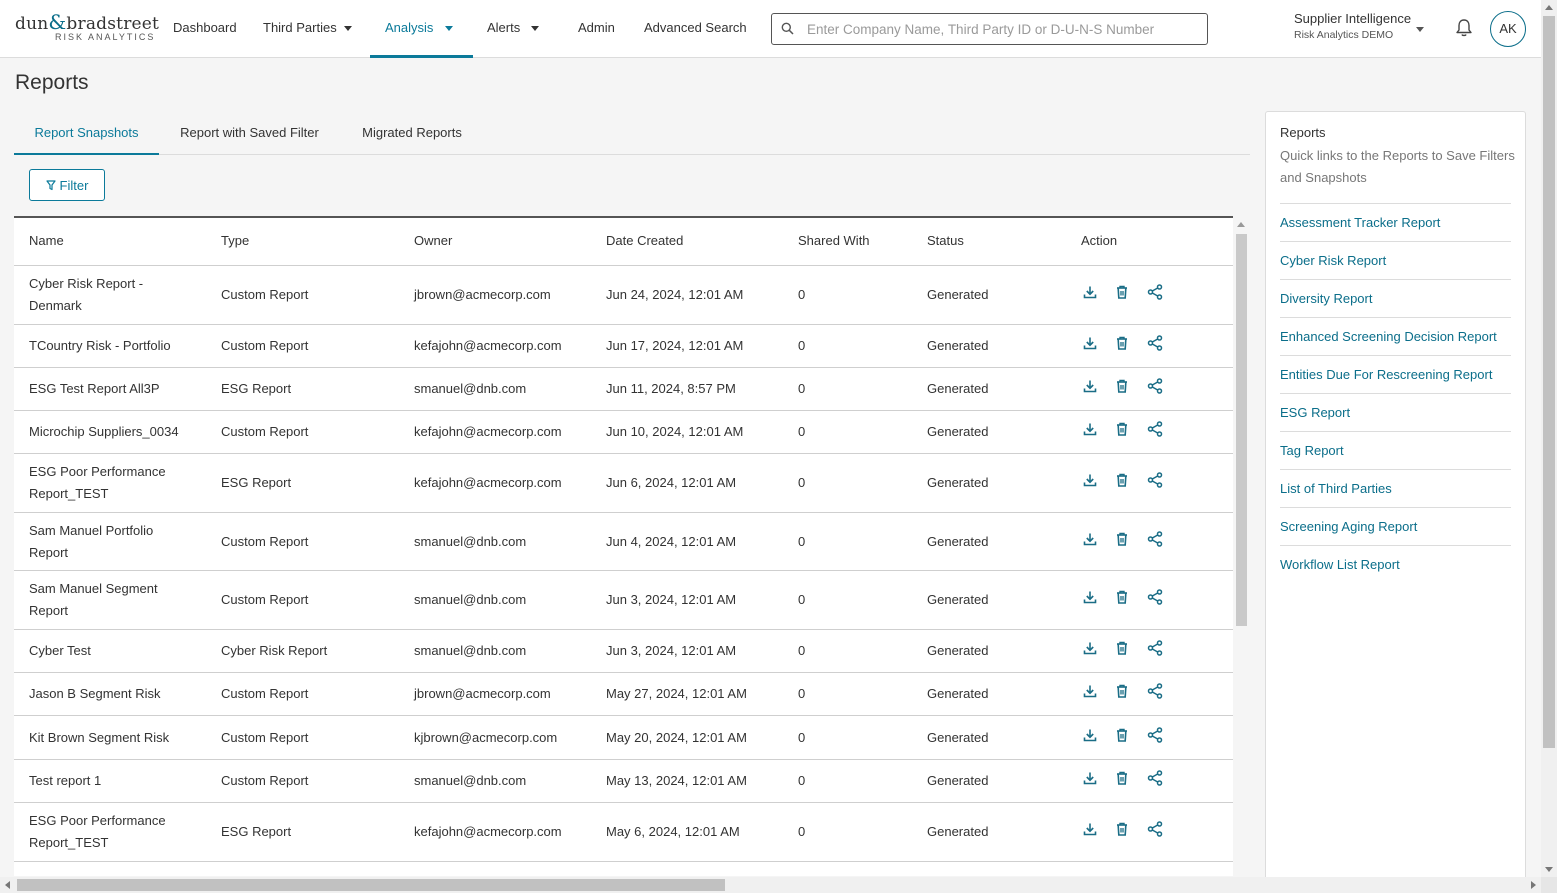  What do you see at coordinates (87, 27) in the screenshot?
I see `dnb-logo: dun&bradstreet RISK ANALYTICS` at bounding box center [87, 27].